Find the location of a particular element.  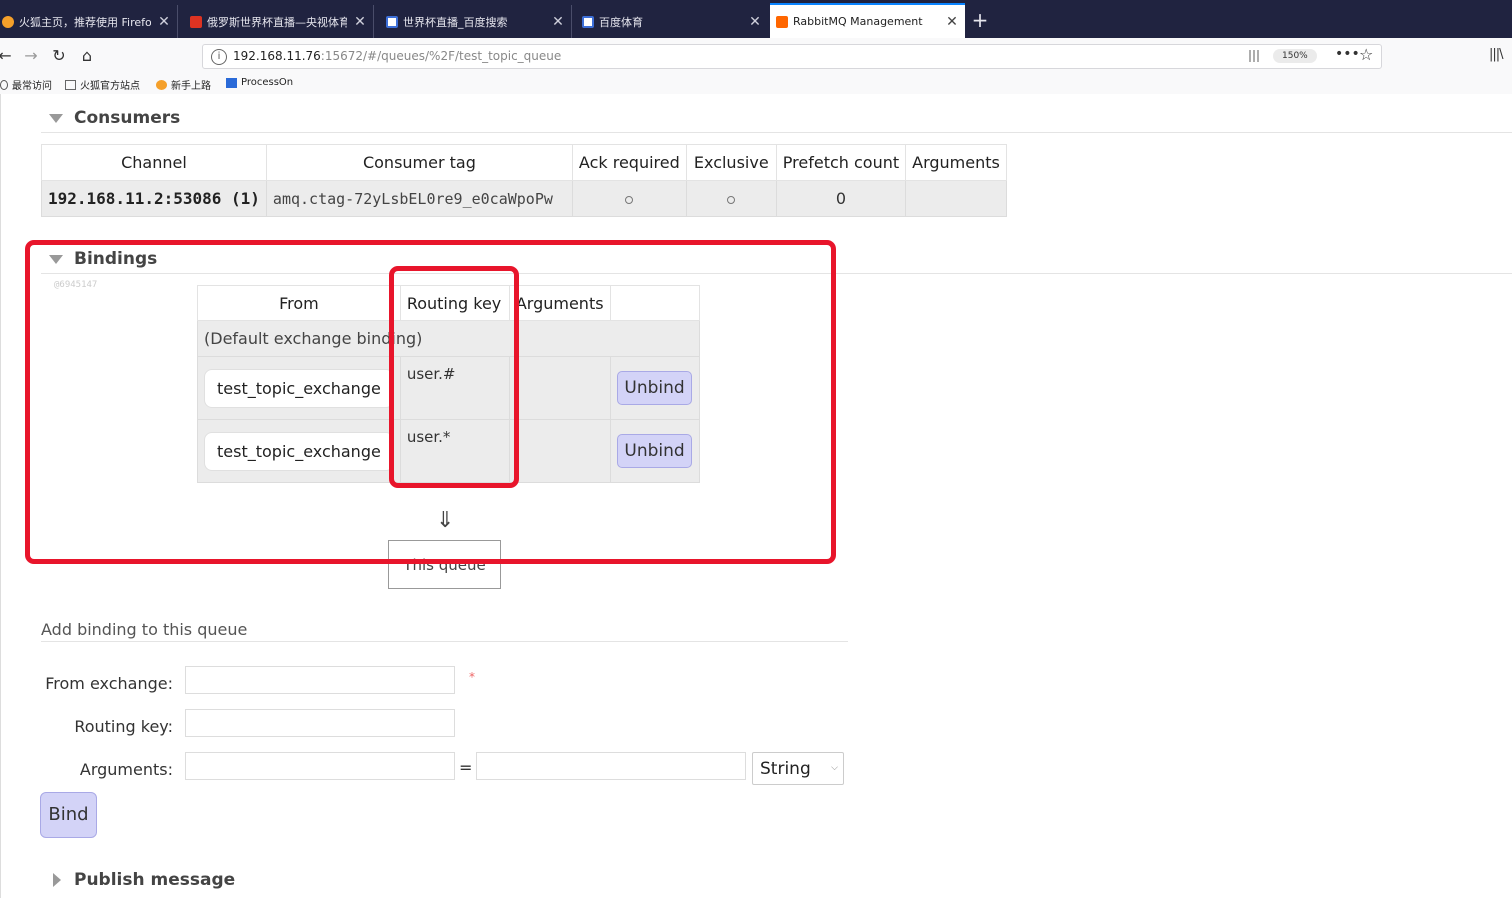

col-exclusive: Exclusive is located at coordinates (731, 162).